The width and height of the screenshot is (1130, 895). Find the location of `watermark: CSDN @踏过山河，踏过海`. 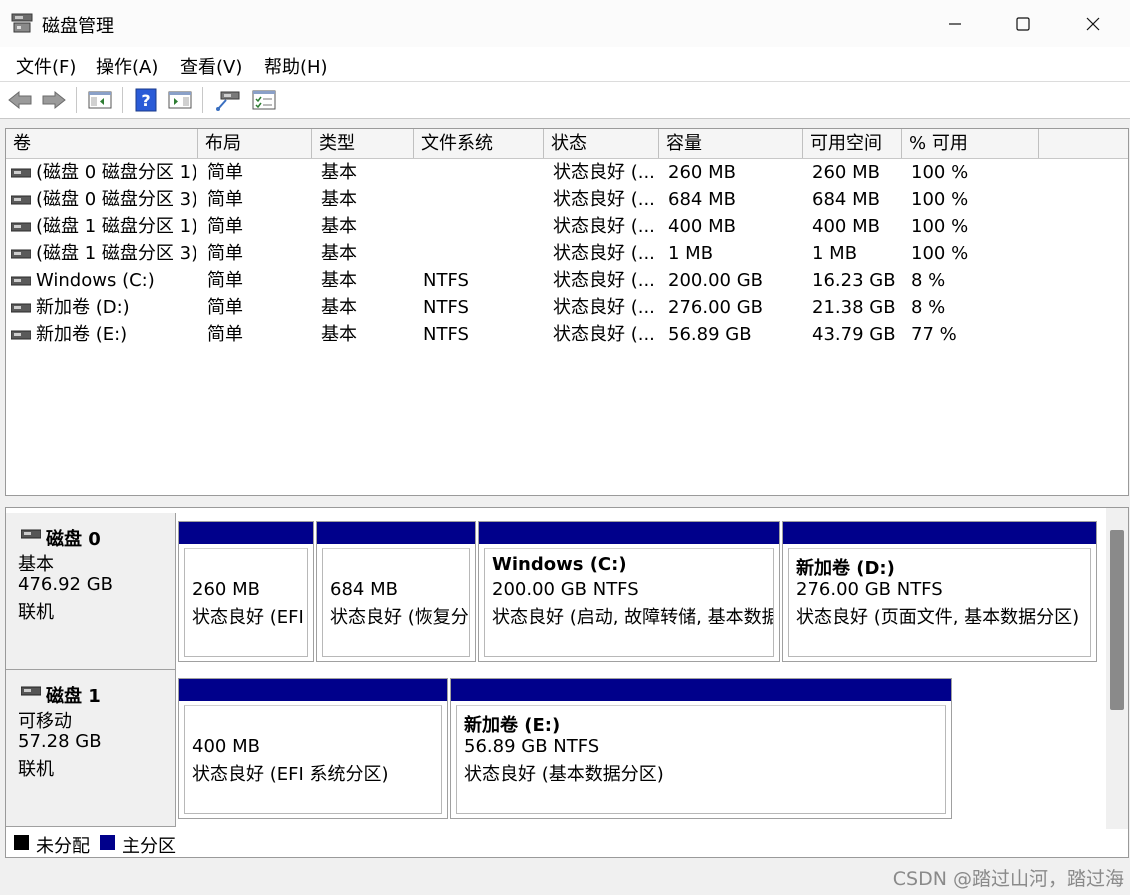

watermark: CSDN @踏过山河，踏过海 is located at coordinates (1008, 879).